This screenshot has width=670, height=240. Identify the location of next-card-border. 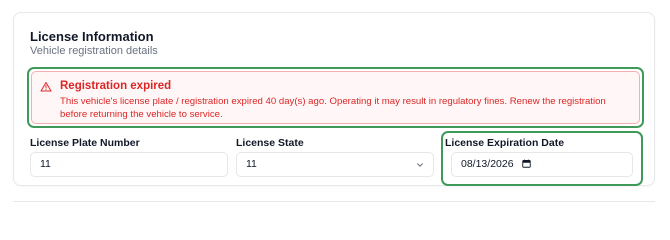
(334, 201).